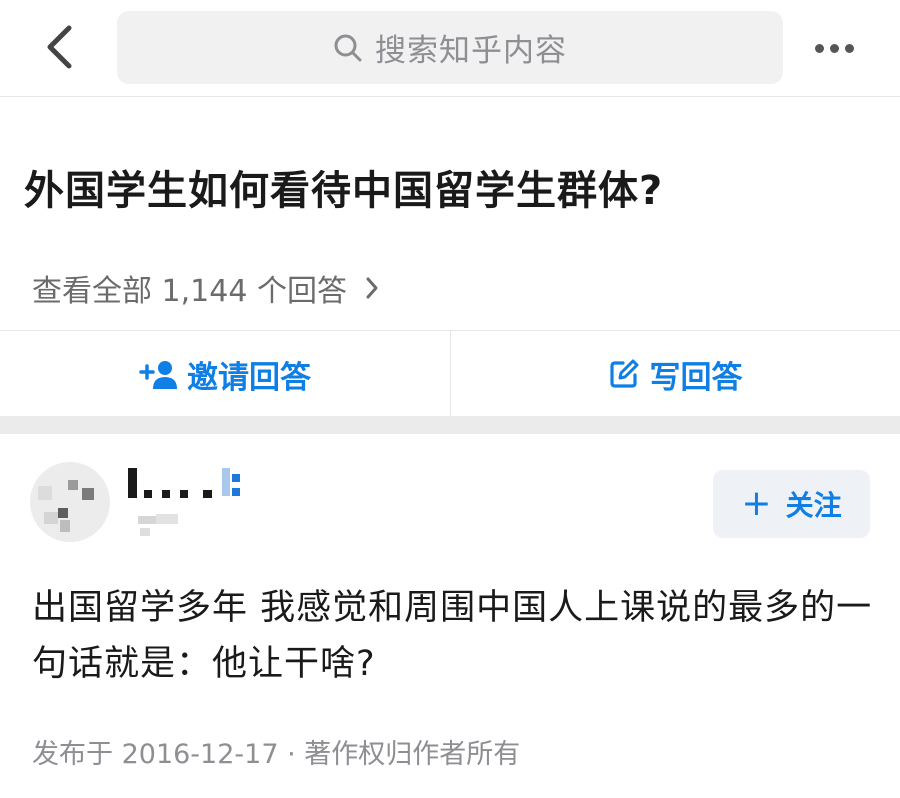  I want to click on view-all-answers-label: 查看全部 1,144 个回答, so click(189, 291).